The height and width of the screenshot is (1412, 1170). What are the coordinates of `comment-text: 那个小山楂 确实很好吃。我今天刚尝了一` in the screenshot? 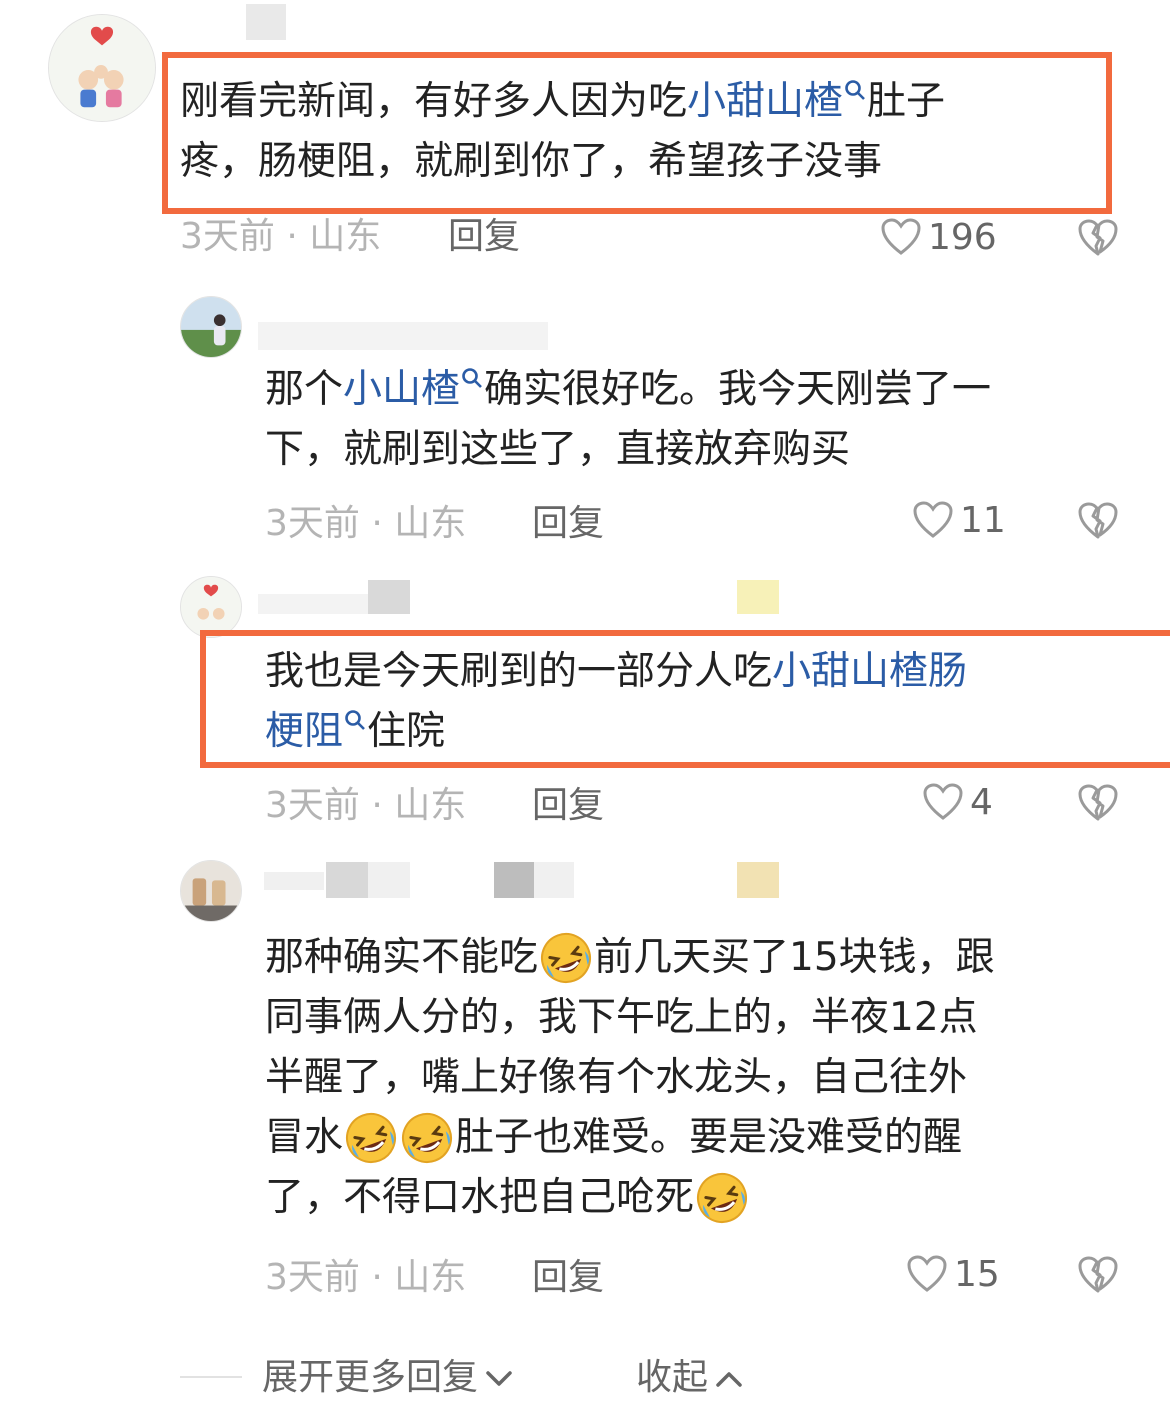 It's located at (628, 389).